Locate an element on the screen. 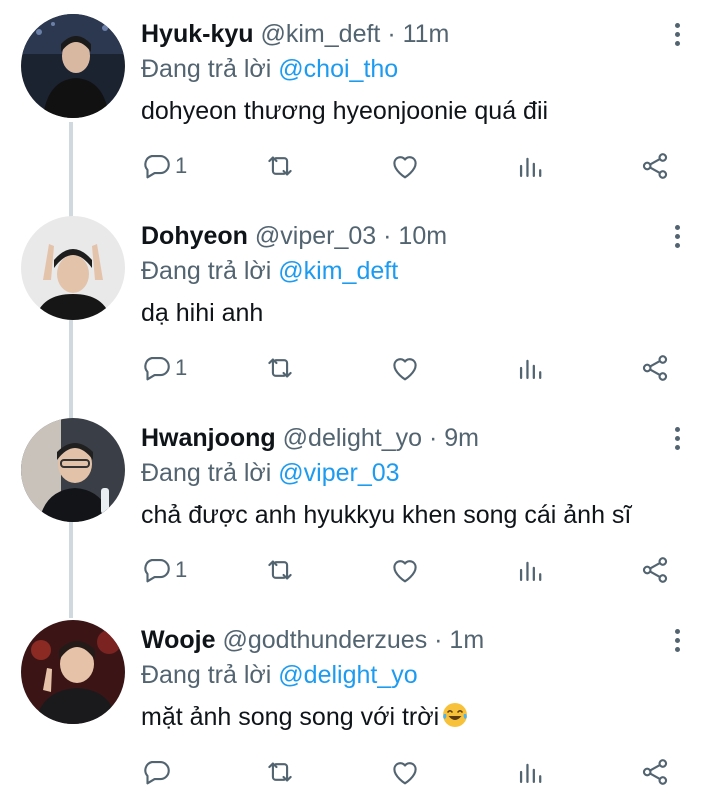  reply-button is located at coordinates (157, 772).